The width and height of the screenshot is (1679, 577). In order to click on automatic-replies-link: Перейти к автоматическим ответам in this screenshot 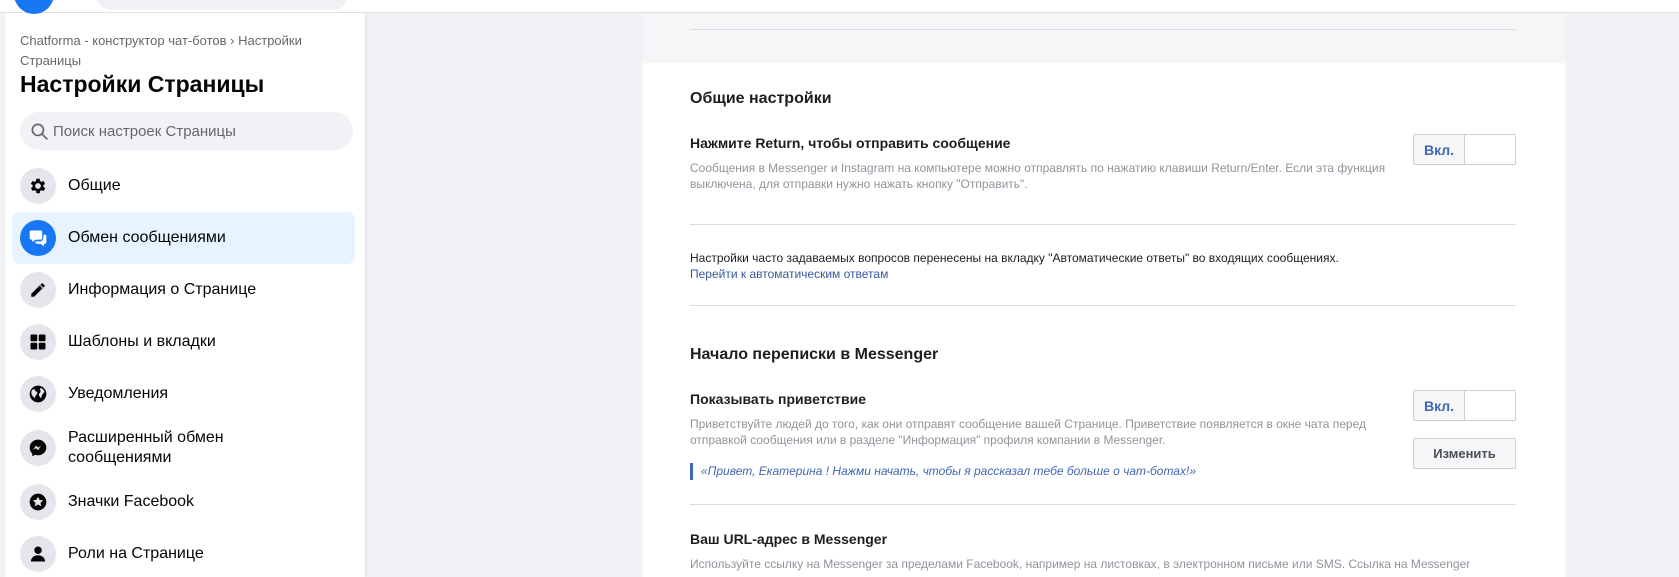, I will do `click(789, 274)`.